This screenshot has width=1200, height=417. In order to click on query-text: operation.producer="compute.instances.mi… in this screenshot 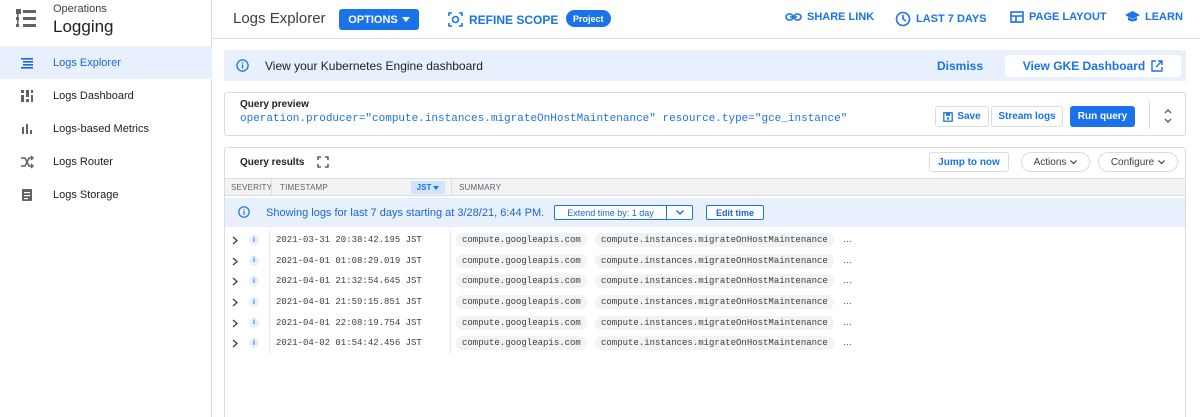, I will do `click(543, 119)`.